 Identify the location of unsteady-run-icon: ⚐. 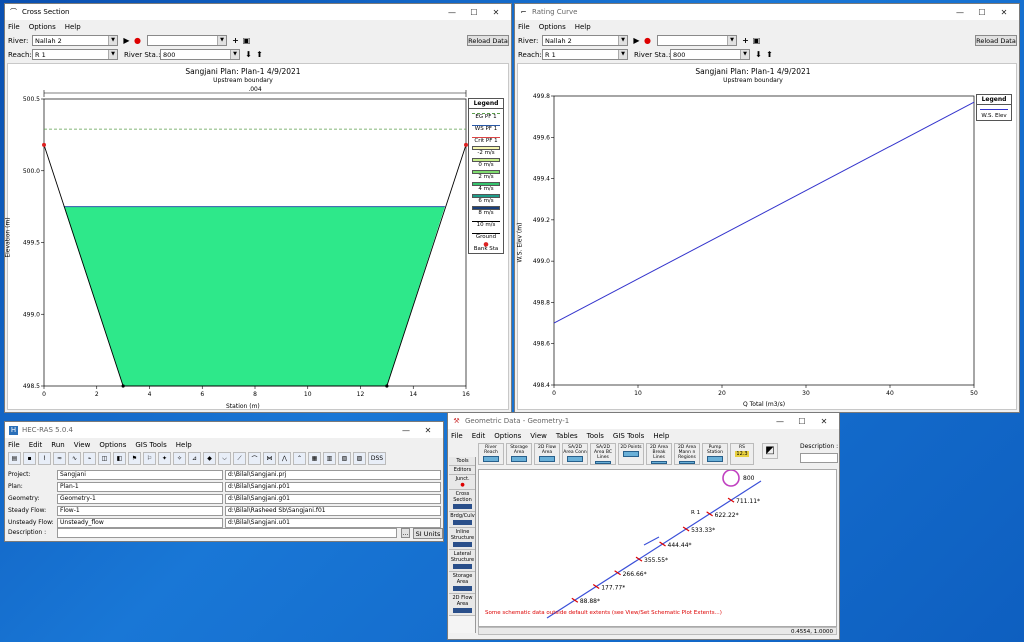
(149, 458).